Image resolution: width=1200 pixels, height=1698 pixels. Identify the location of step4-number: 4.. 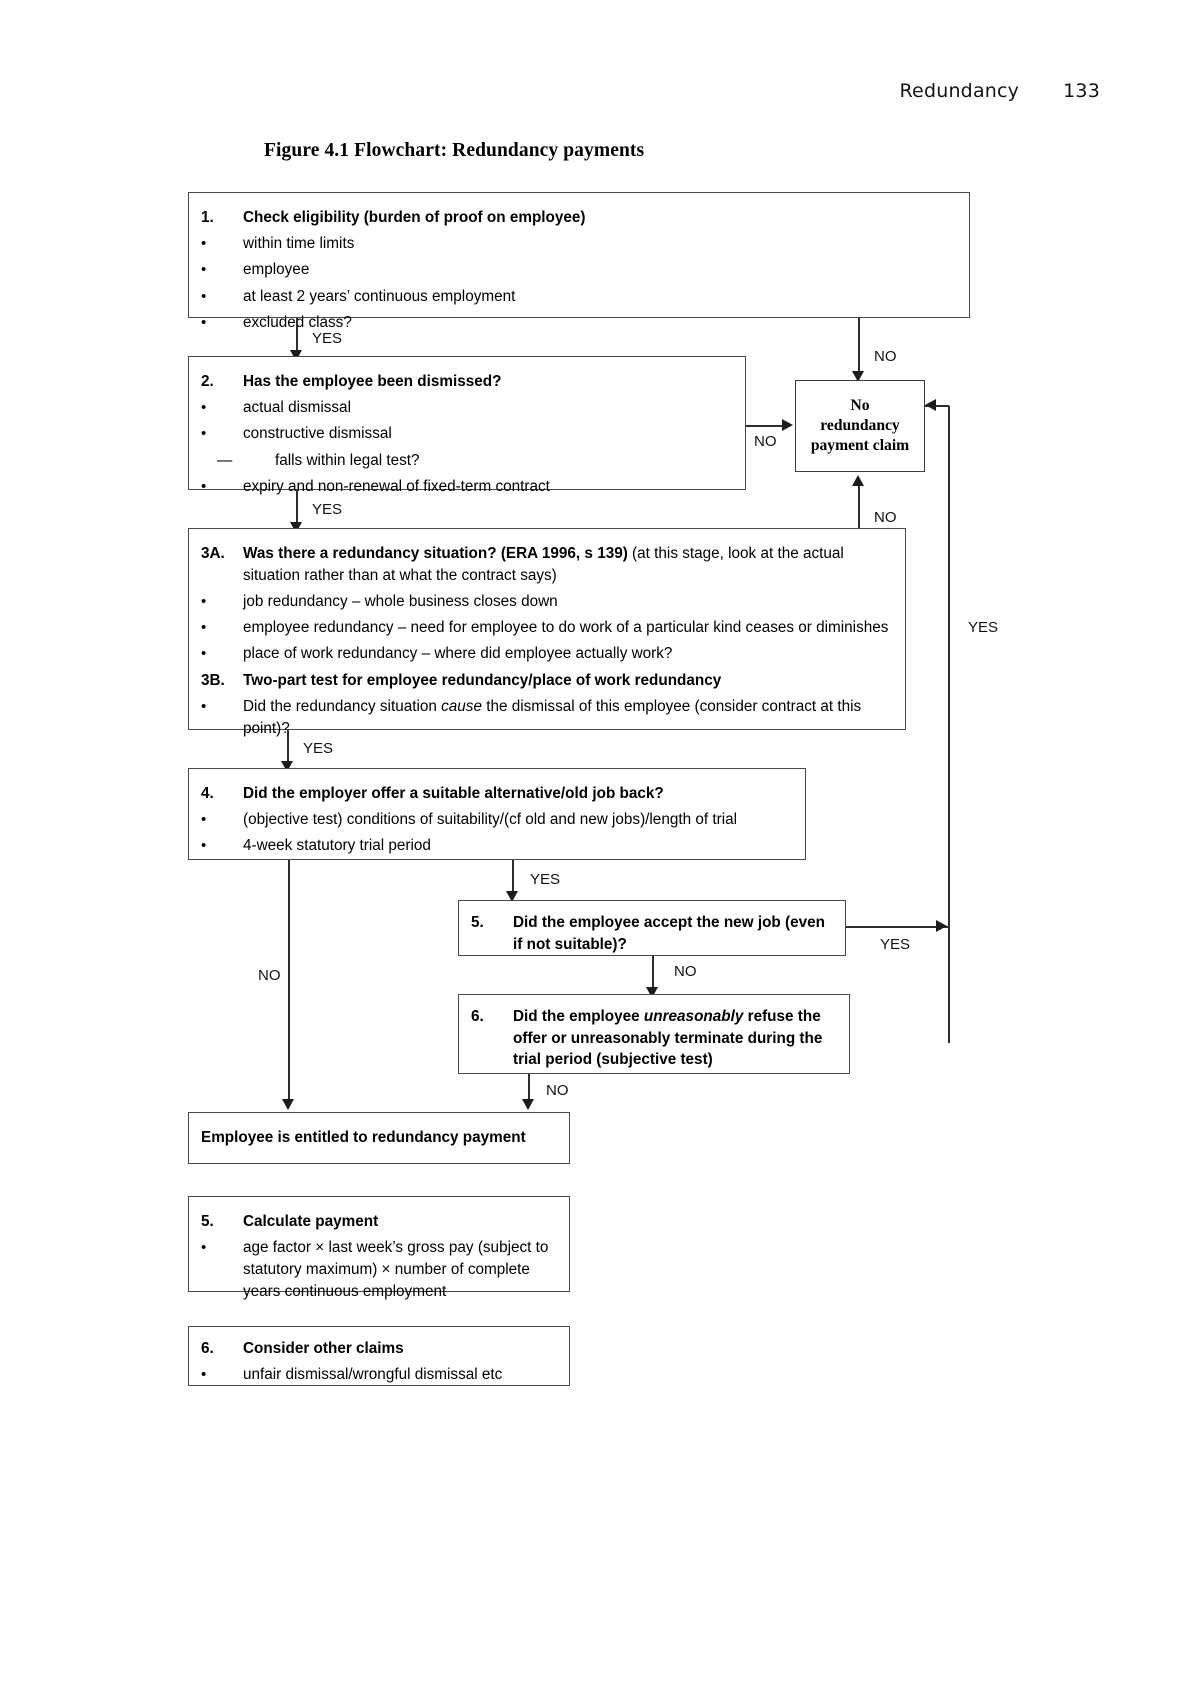
(207, 793).